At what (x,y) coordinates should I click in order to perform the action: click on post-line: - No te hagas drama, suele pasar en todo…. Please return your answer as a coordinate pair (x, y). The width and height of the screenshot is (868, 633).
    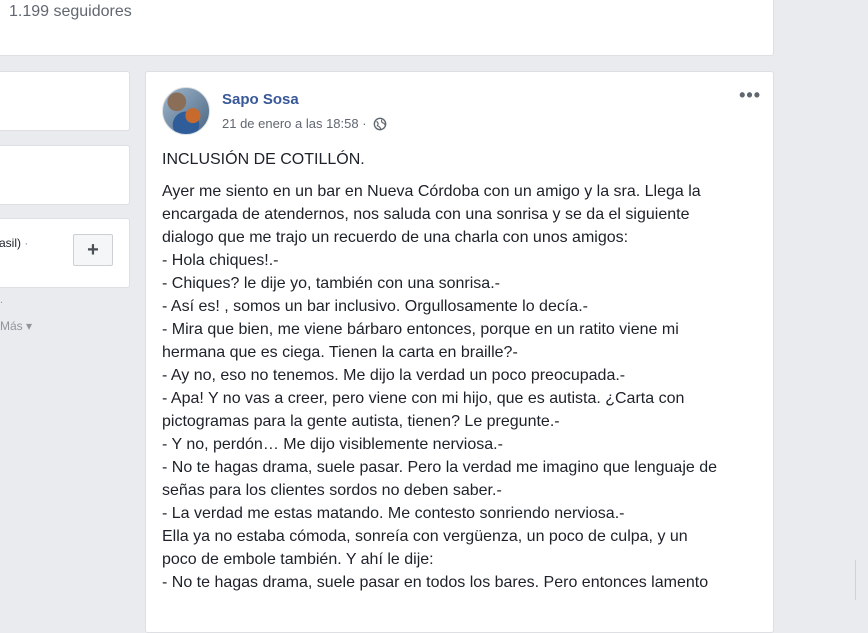
    Looking at the image, I should click on (435, 582).